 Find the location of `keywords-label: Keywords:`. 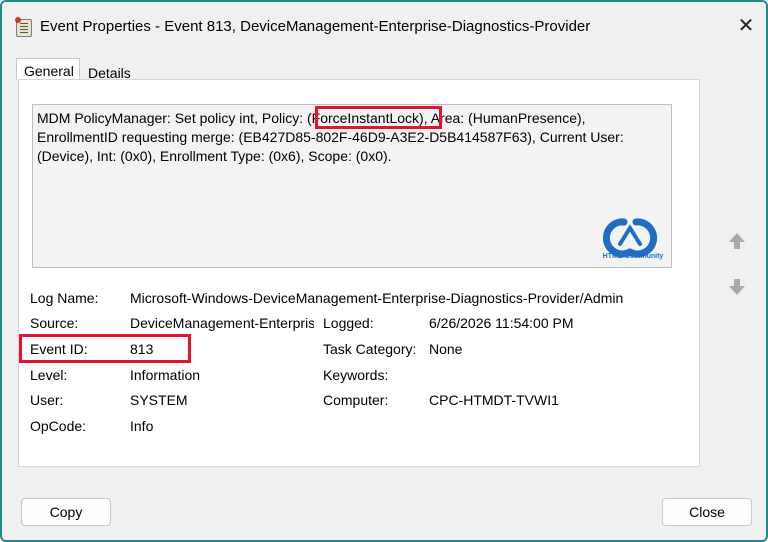

keywords-label: Keywords: is located at coordinates (356, 375).